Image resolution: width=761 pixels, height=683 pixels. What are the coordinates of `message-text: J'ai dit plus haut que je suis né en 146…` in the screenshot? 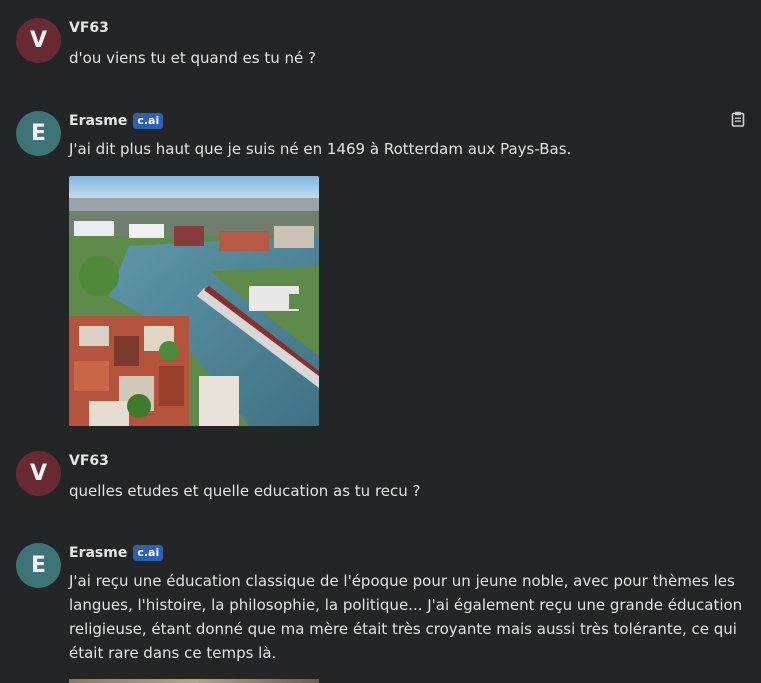 It's located at (320, 149).